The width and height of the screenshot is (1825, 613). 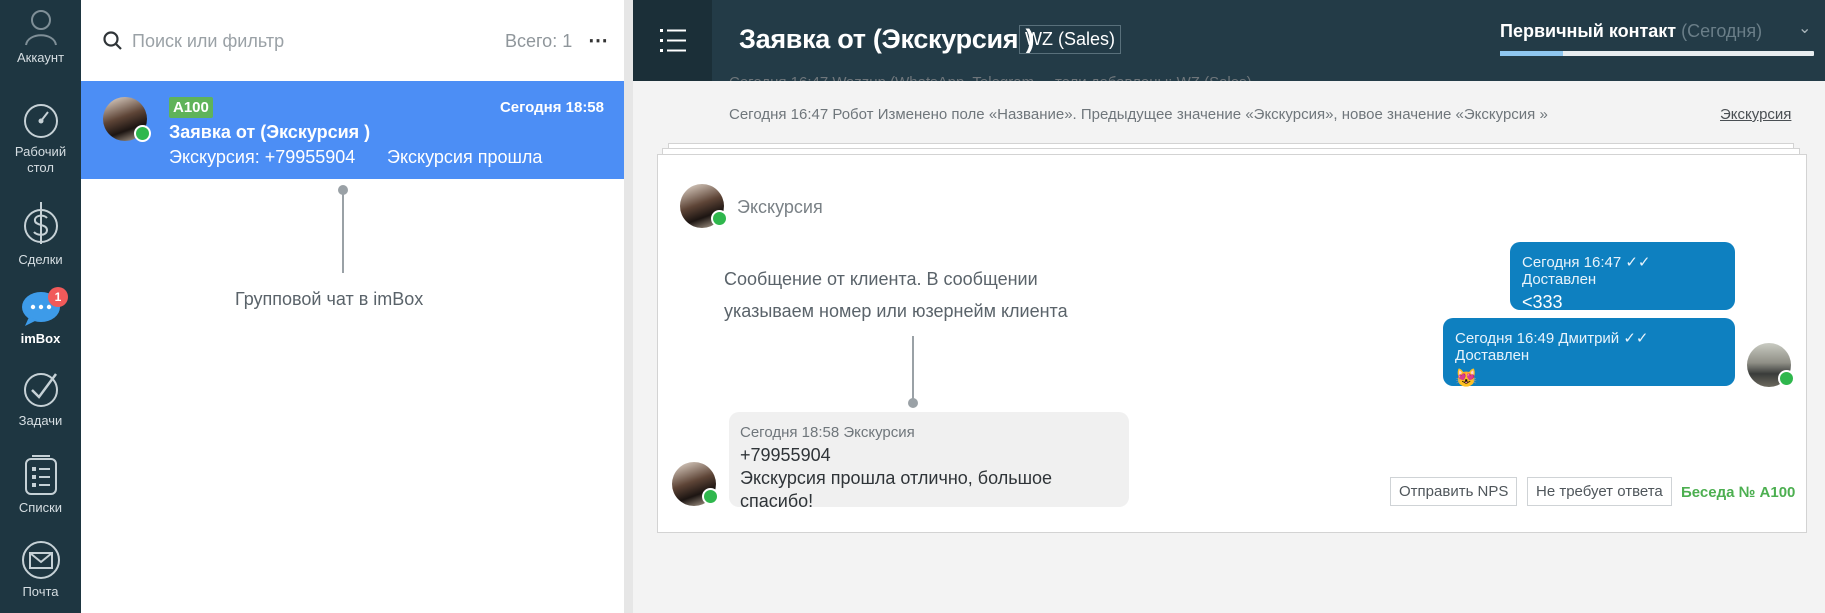 What do you see at coordinates (780, 207) in the screenshot?
I see `chat-contact-name: Экскурсия` at bounding box center [780, 207].